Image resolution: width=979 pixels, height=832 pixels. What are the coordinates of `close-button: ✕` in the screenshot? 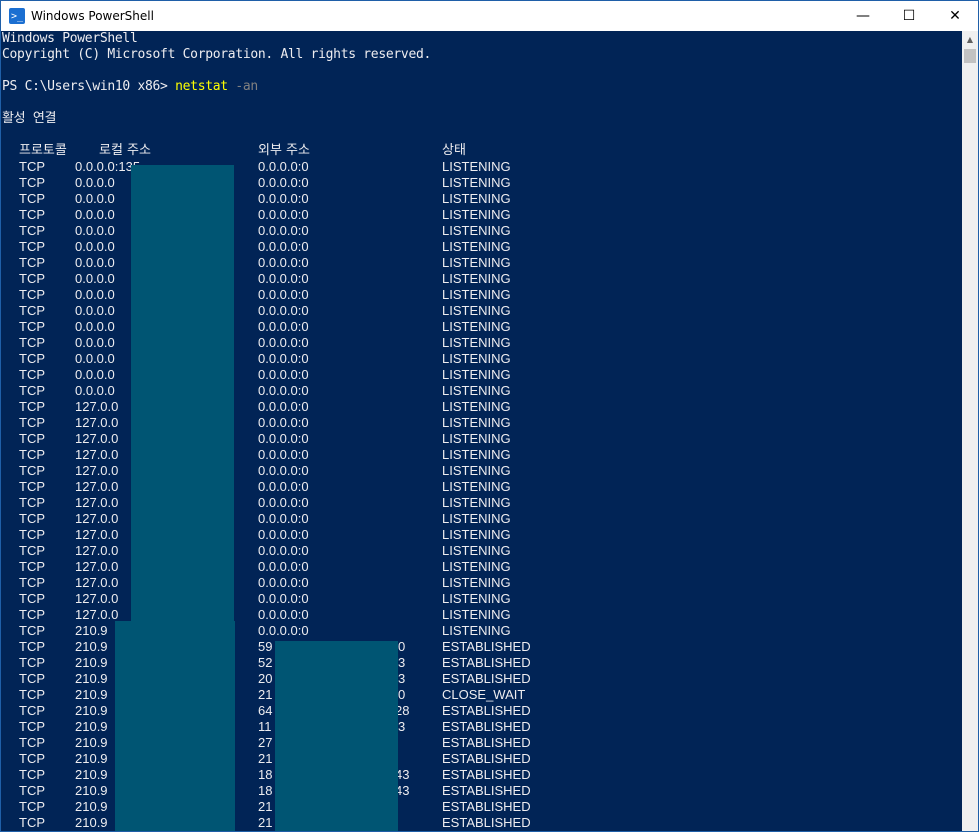 It's located at (955, 16).